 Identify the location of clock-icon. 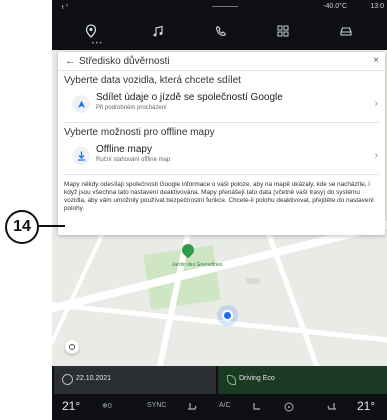
(67, 379).